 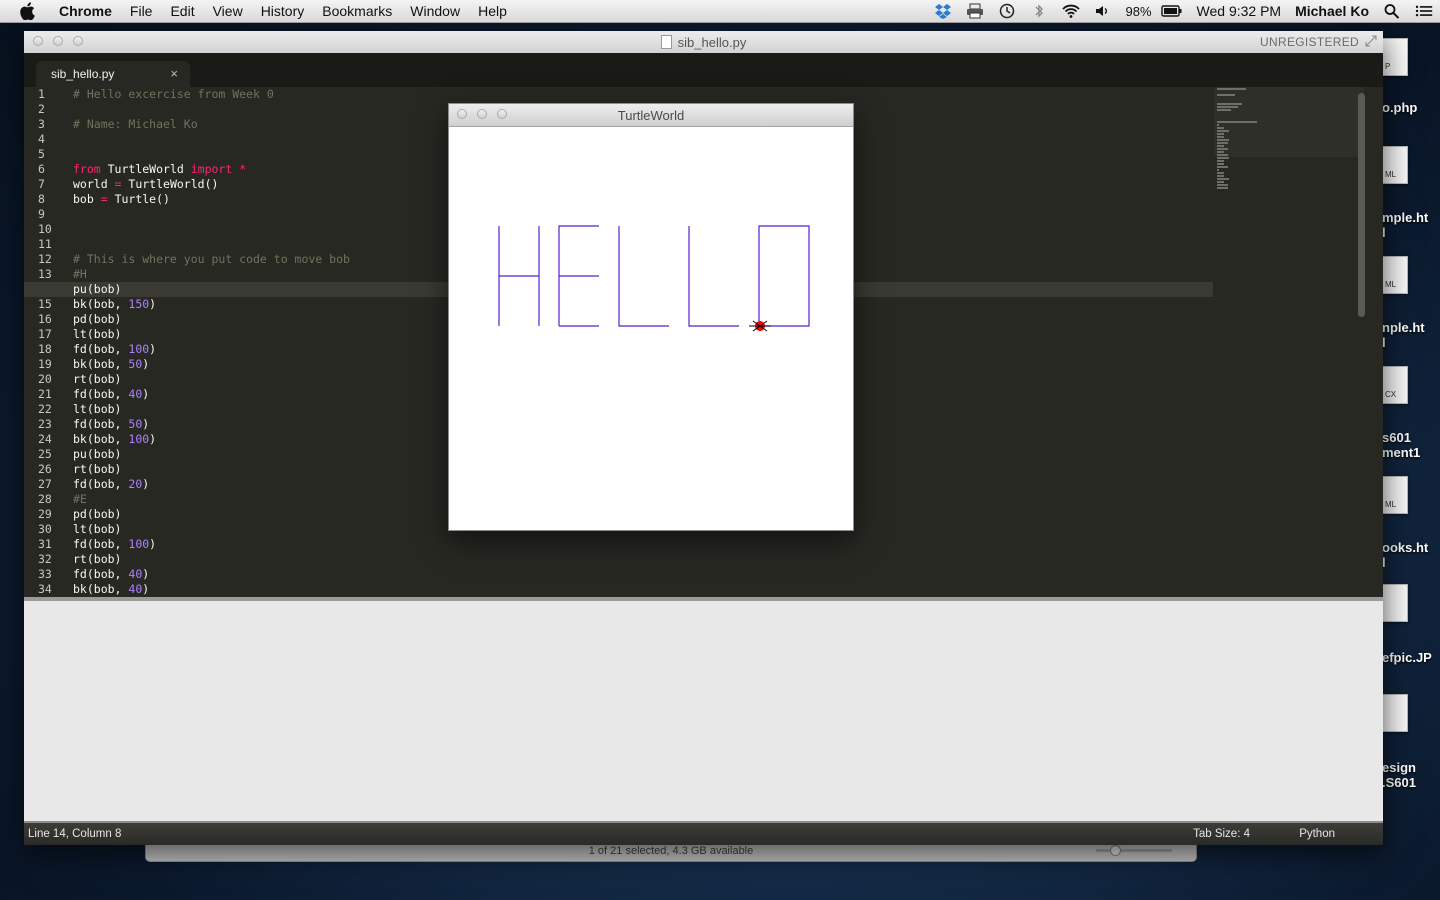 I want to click on menu-view: View, so click(x=228, y=11).